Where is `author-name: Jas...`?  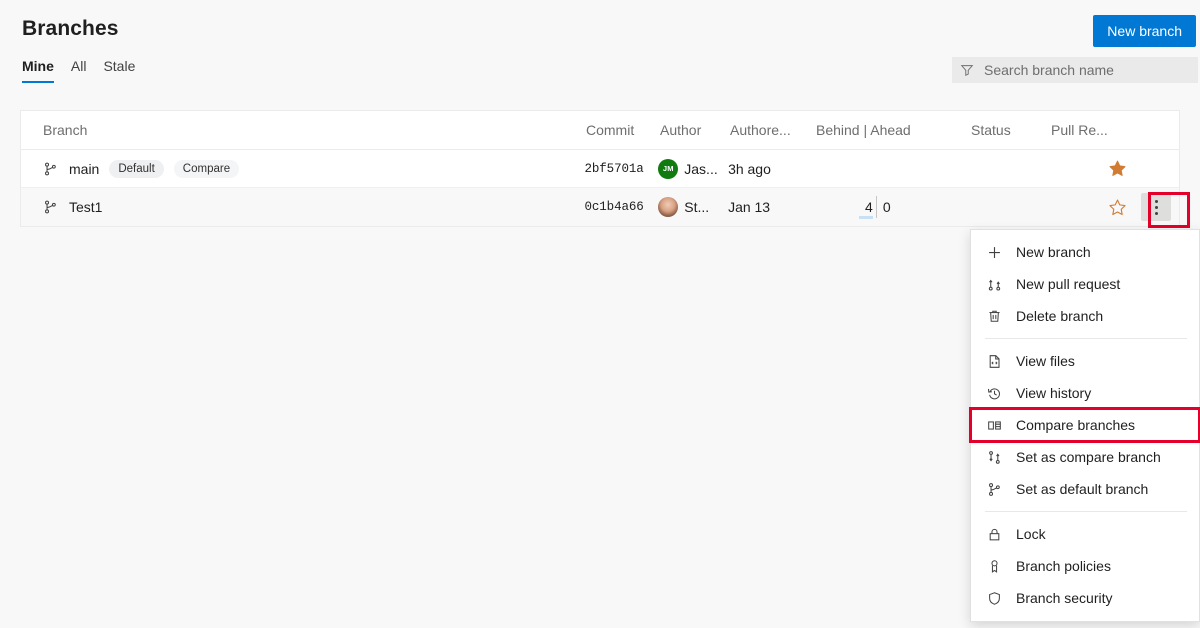
author-name: Jas... is located at coordinates (701, 168).